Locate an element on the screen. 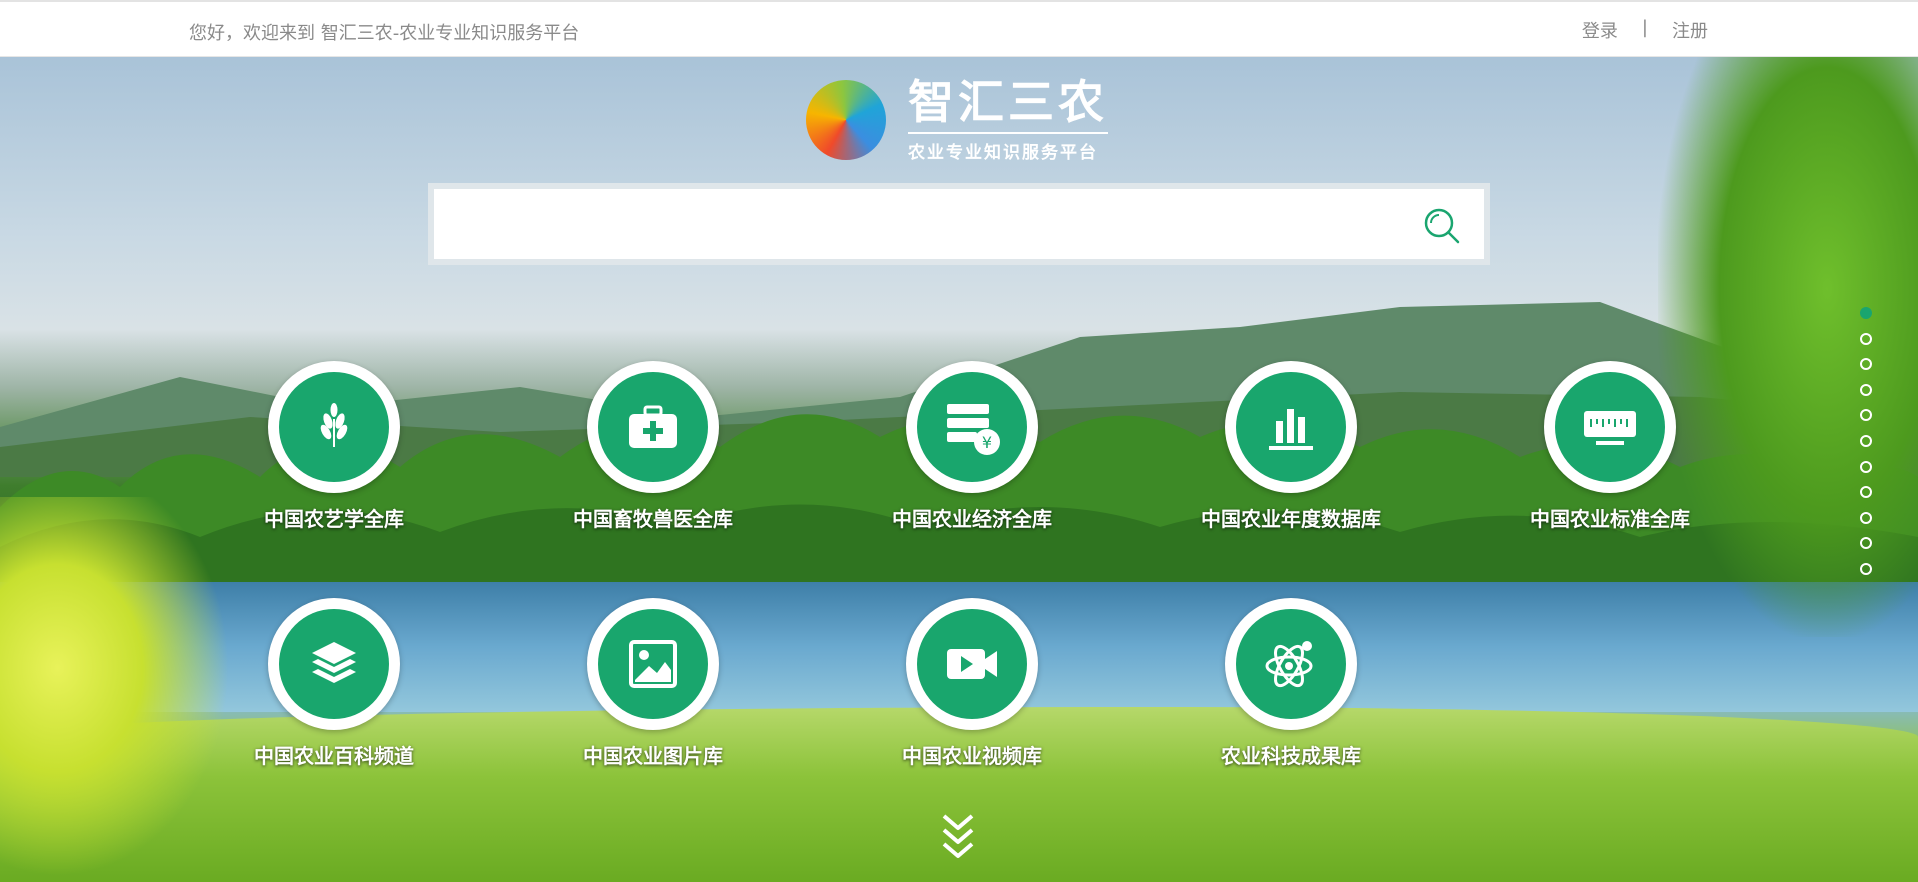  tree-right is located at coordinates (1788, 347).